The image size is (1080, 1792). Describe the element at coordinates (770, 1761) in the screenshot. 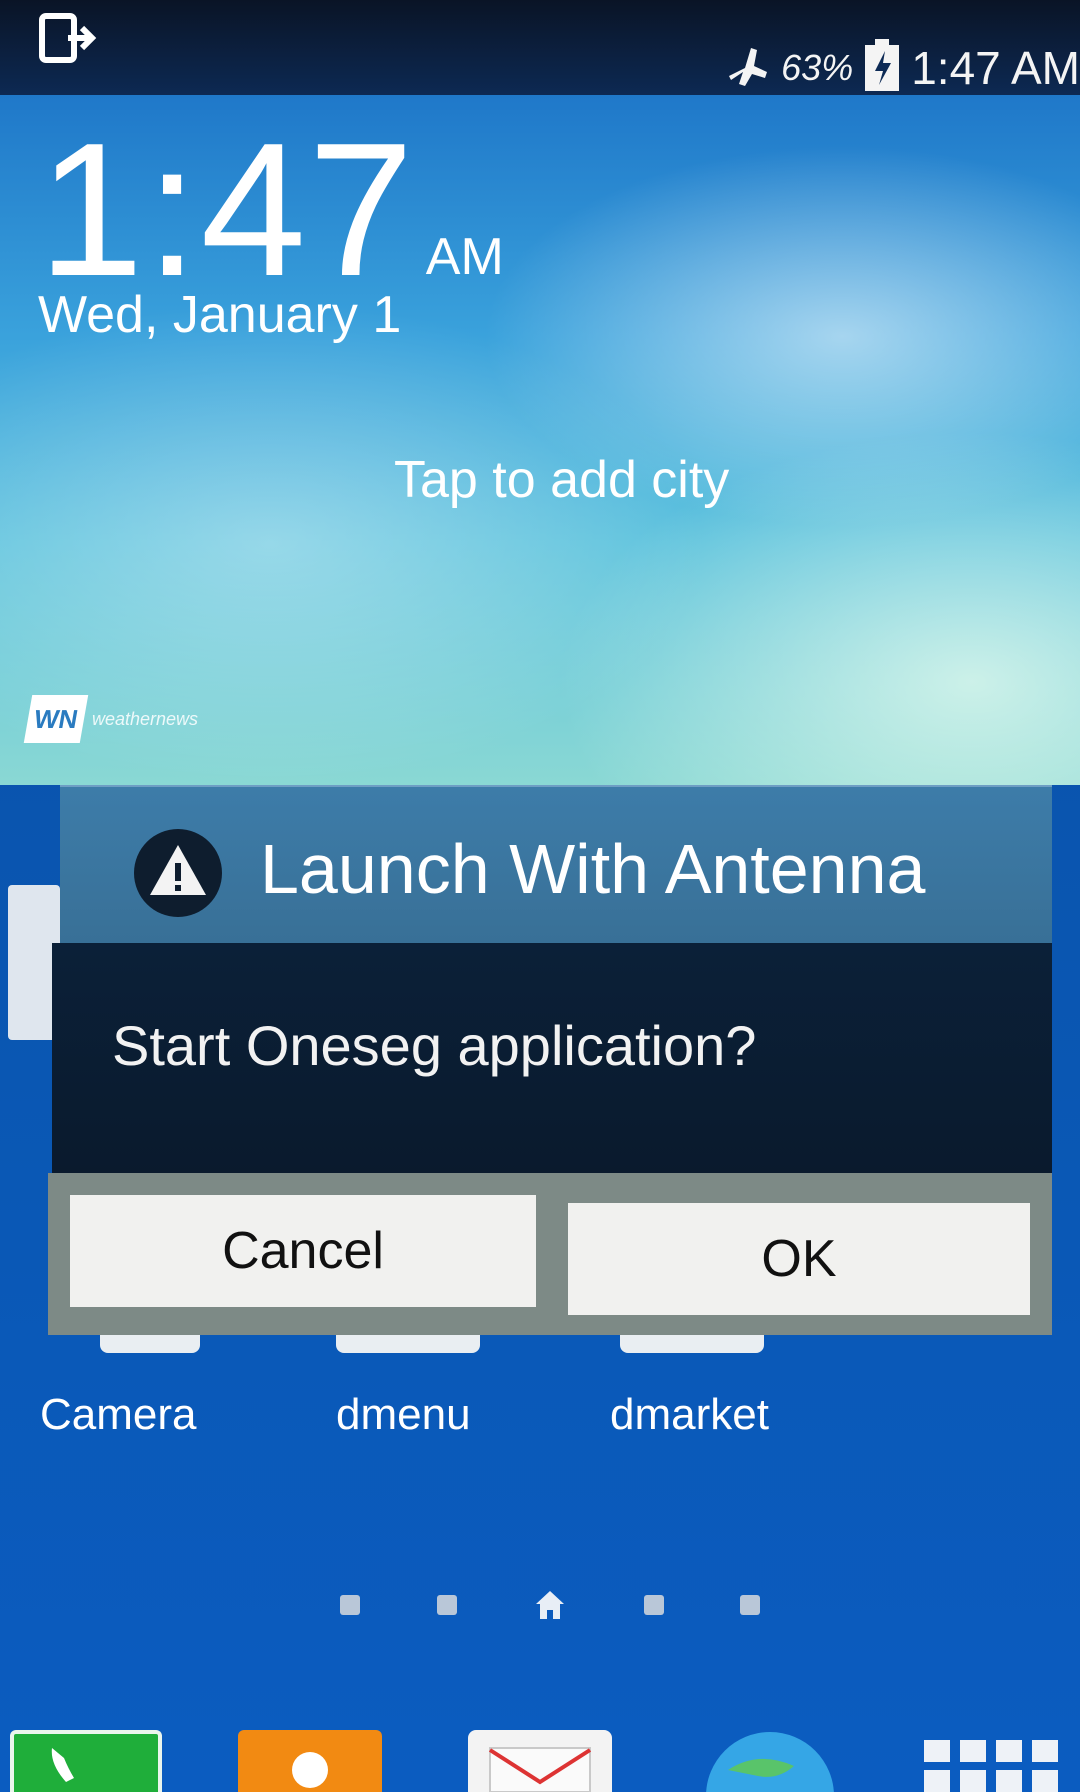

I see `internet-icon` at that location.